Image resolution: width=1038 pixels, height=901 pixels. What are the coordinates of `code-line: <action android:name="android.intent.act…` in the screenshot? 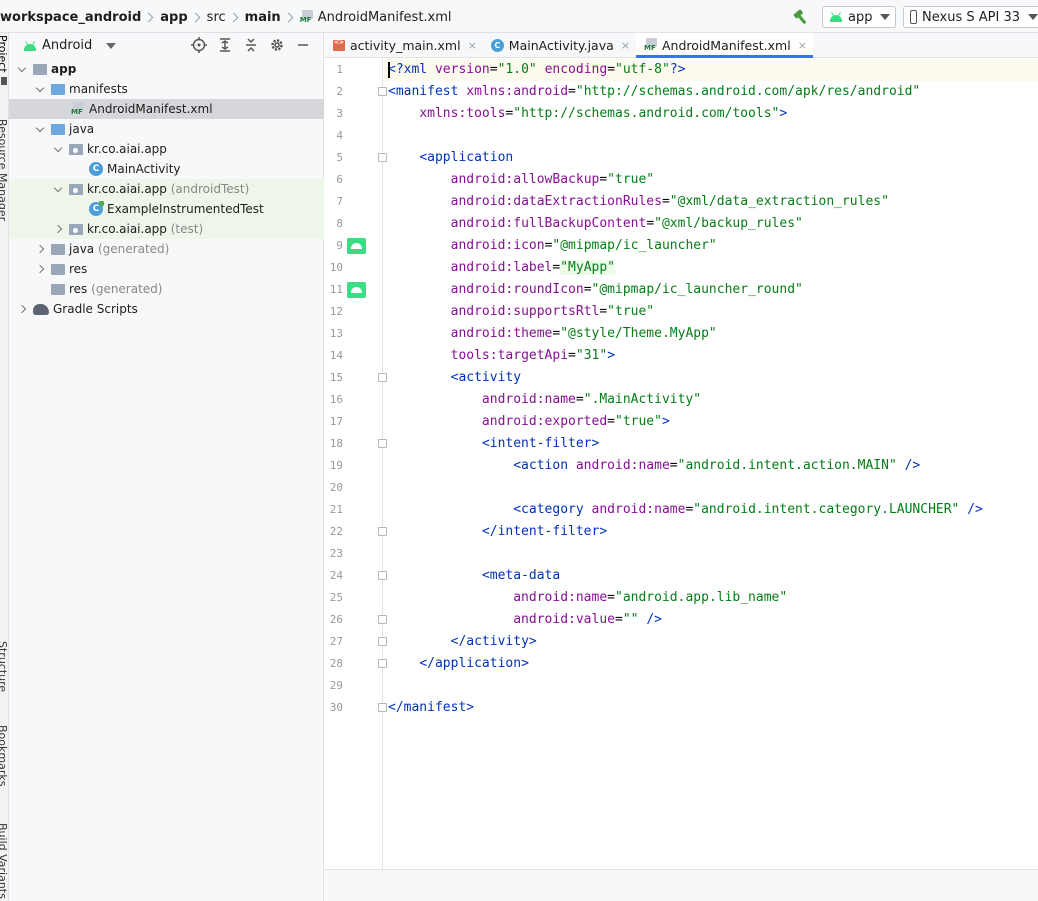 It's located at (654, 465).